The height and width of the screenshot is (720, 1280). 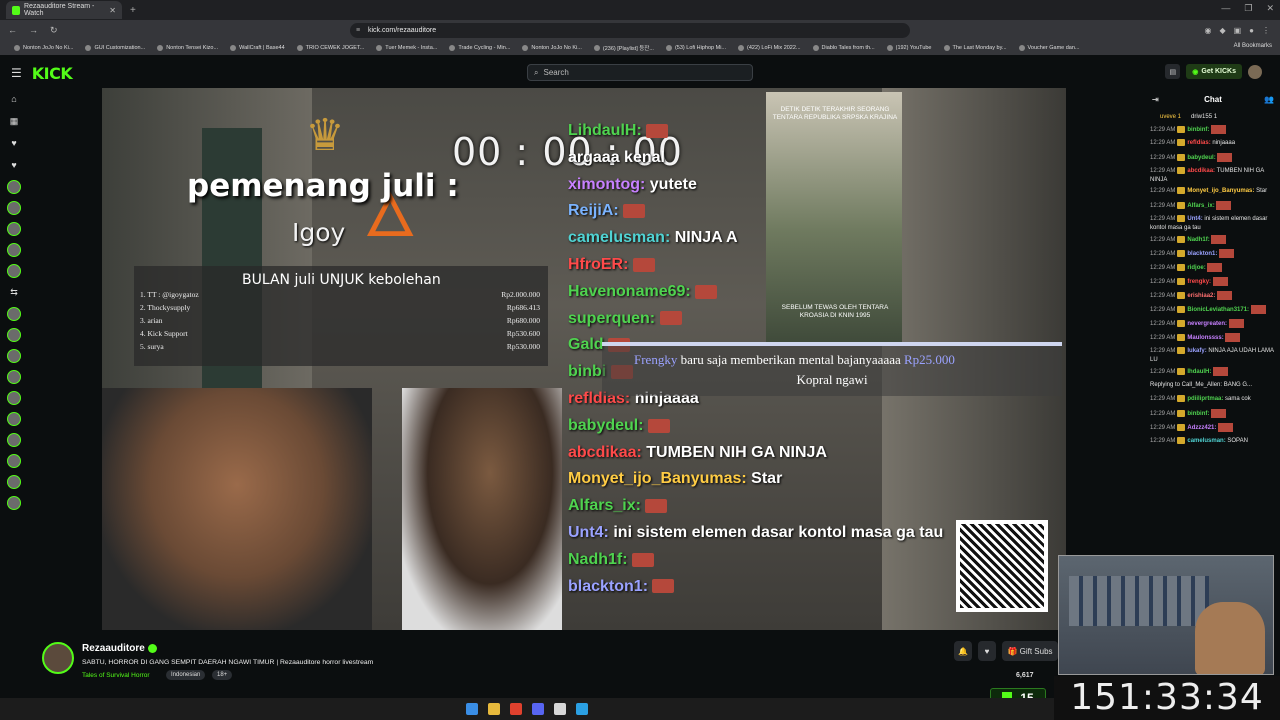 What do you see at coordinates (1266, 30) in the screenshot?
I see `menu-icon: ⋮` at bounding box center [1266, 30].